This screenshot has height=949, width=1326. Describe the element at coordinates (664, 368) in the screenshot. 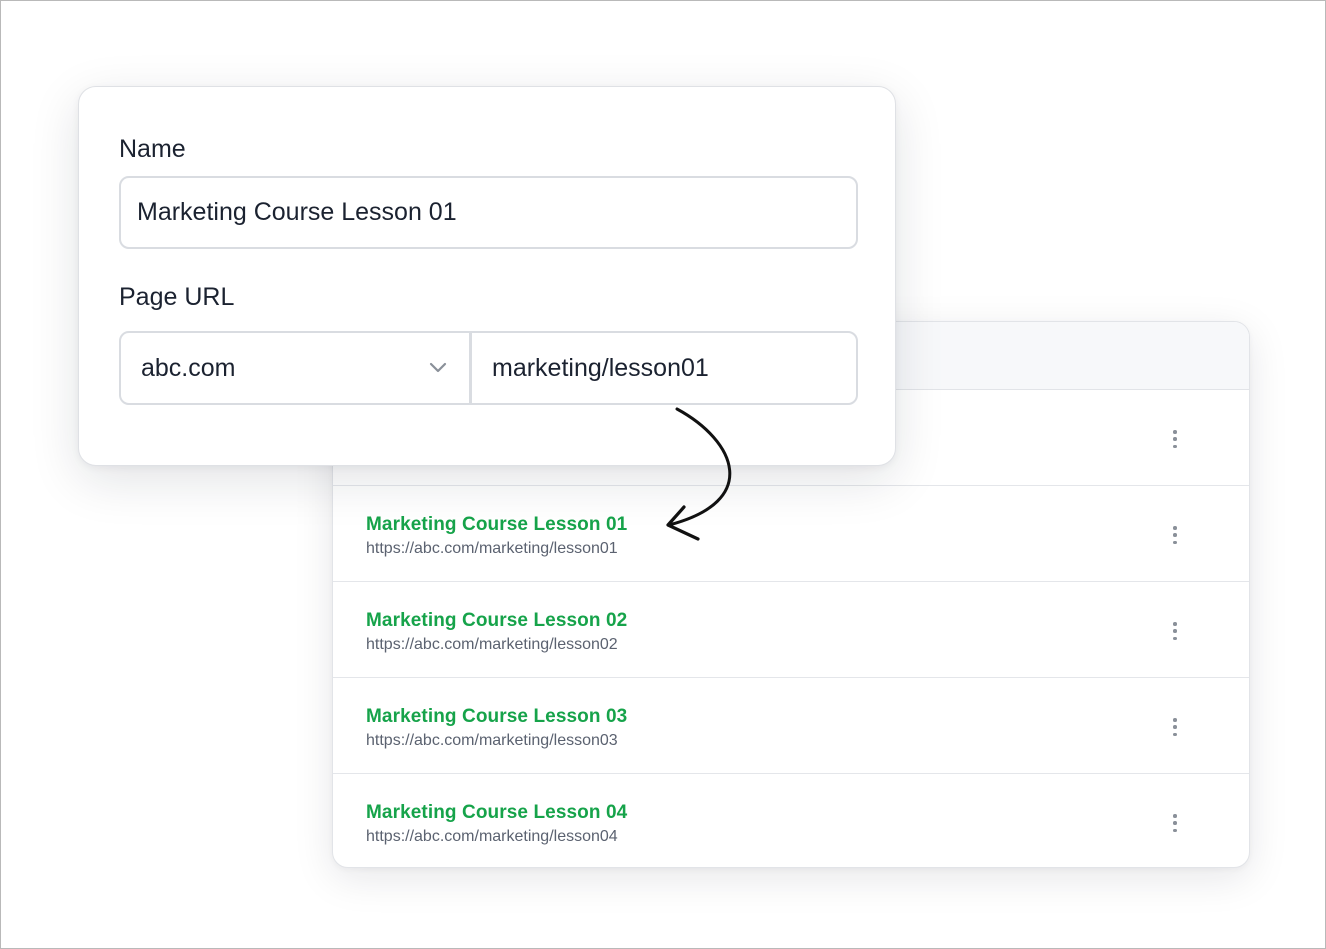

I see `url-path-input: marketing/lesson01` at that location.